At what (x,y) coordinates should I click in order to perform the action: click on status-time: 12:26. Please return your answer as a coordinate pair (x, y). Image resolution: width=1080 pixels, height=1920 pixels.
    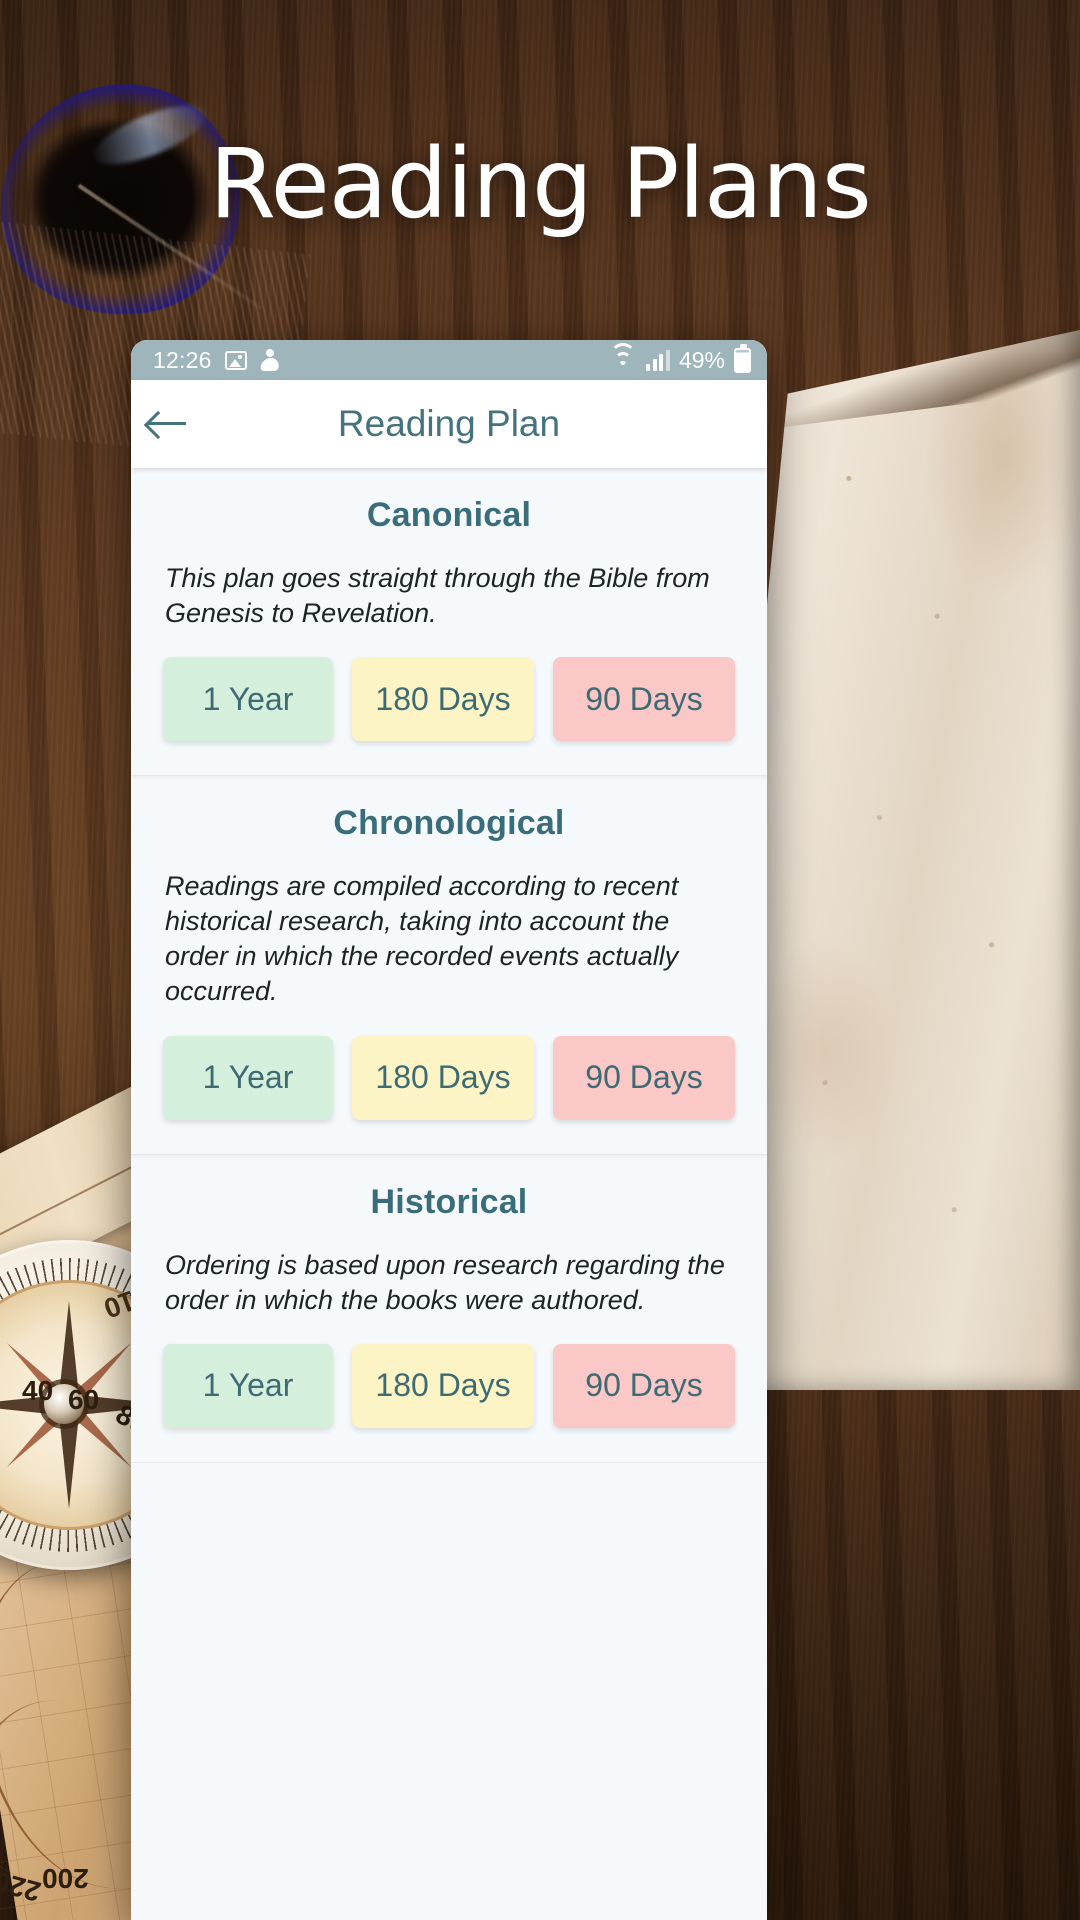
    Looking at the image, I should click on (182, 359).